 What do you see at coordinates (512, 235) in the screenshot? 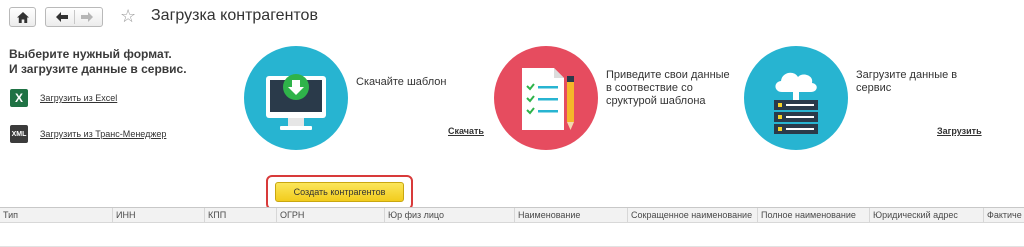
I see `table-body` at bounding box center [512, 235].